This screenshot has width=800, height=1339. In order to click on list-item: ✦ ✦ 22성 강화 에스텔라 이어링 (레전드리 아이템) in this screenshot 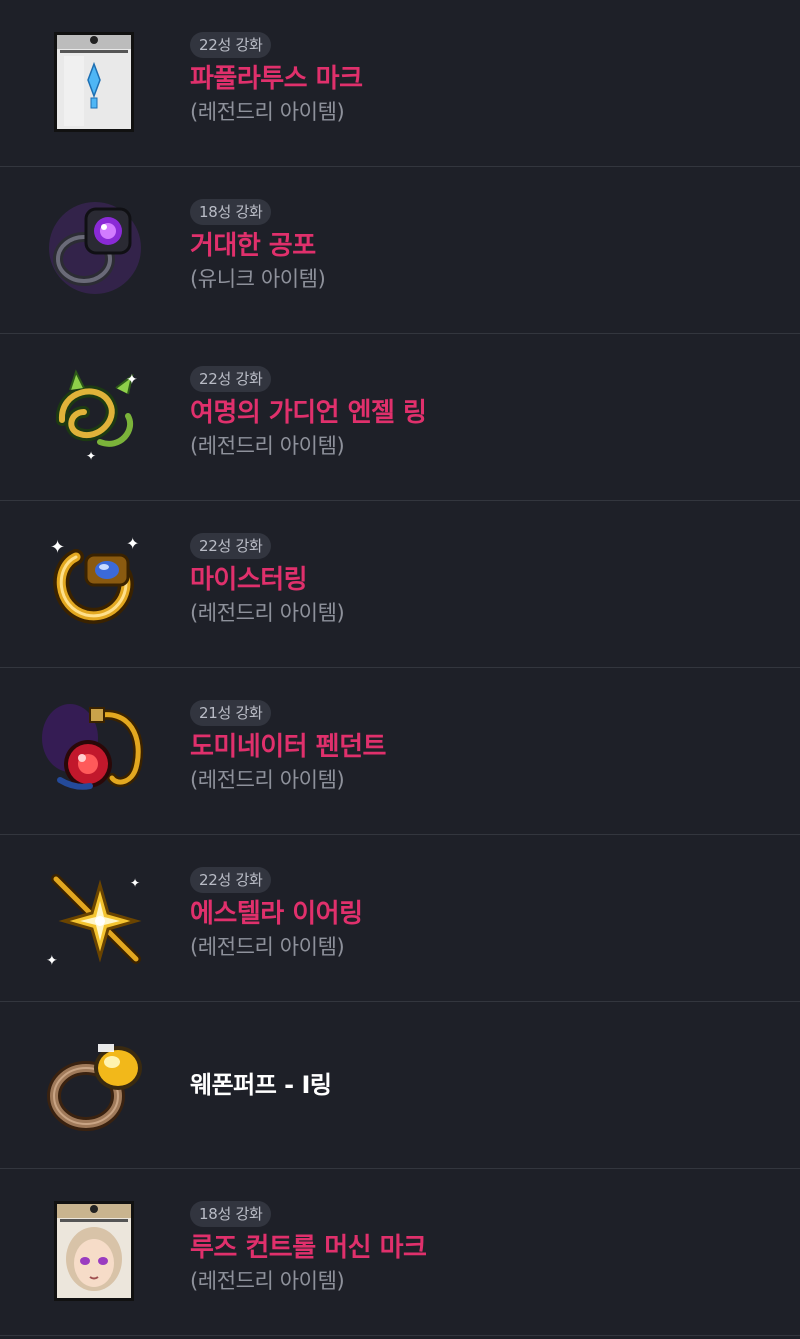, I will do `click(400, 918)`.